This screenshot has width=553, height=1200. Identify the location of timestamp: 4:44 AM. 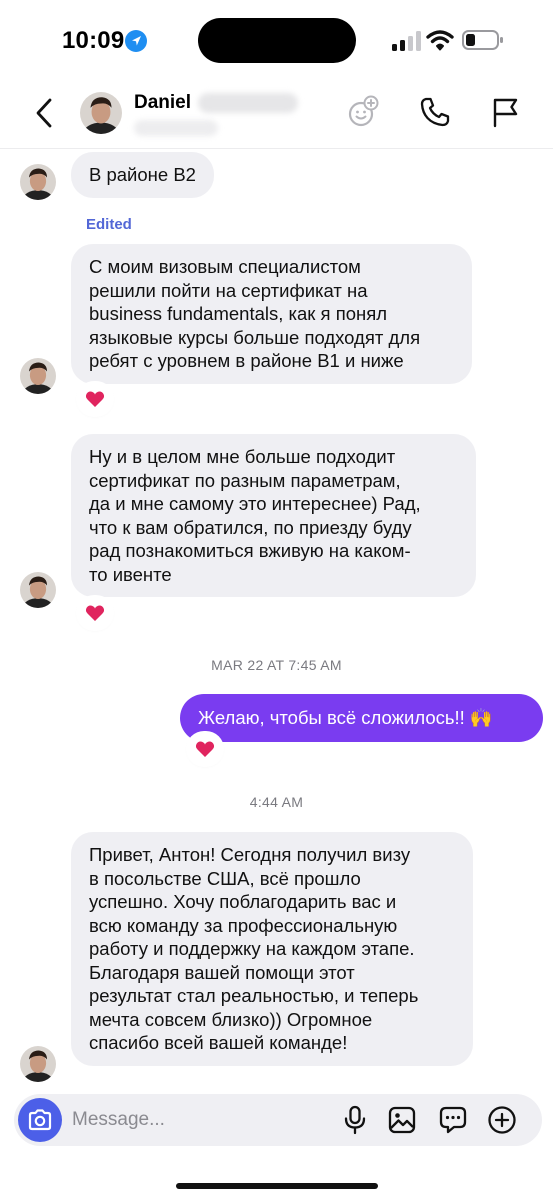
(276, 802).